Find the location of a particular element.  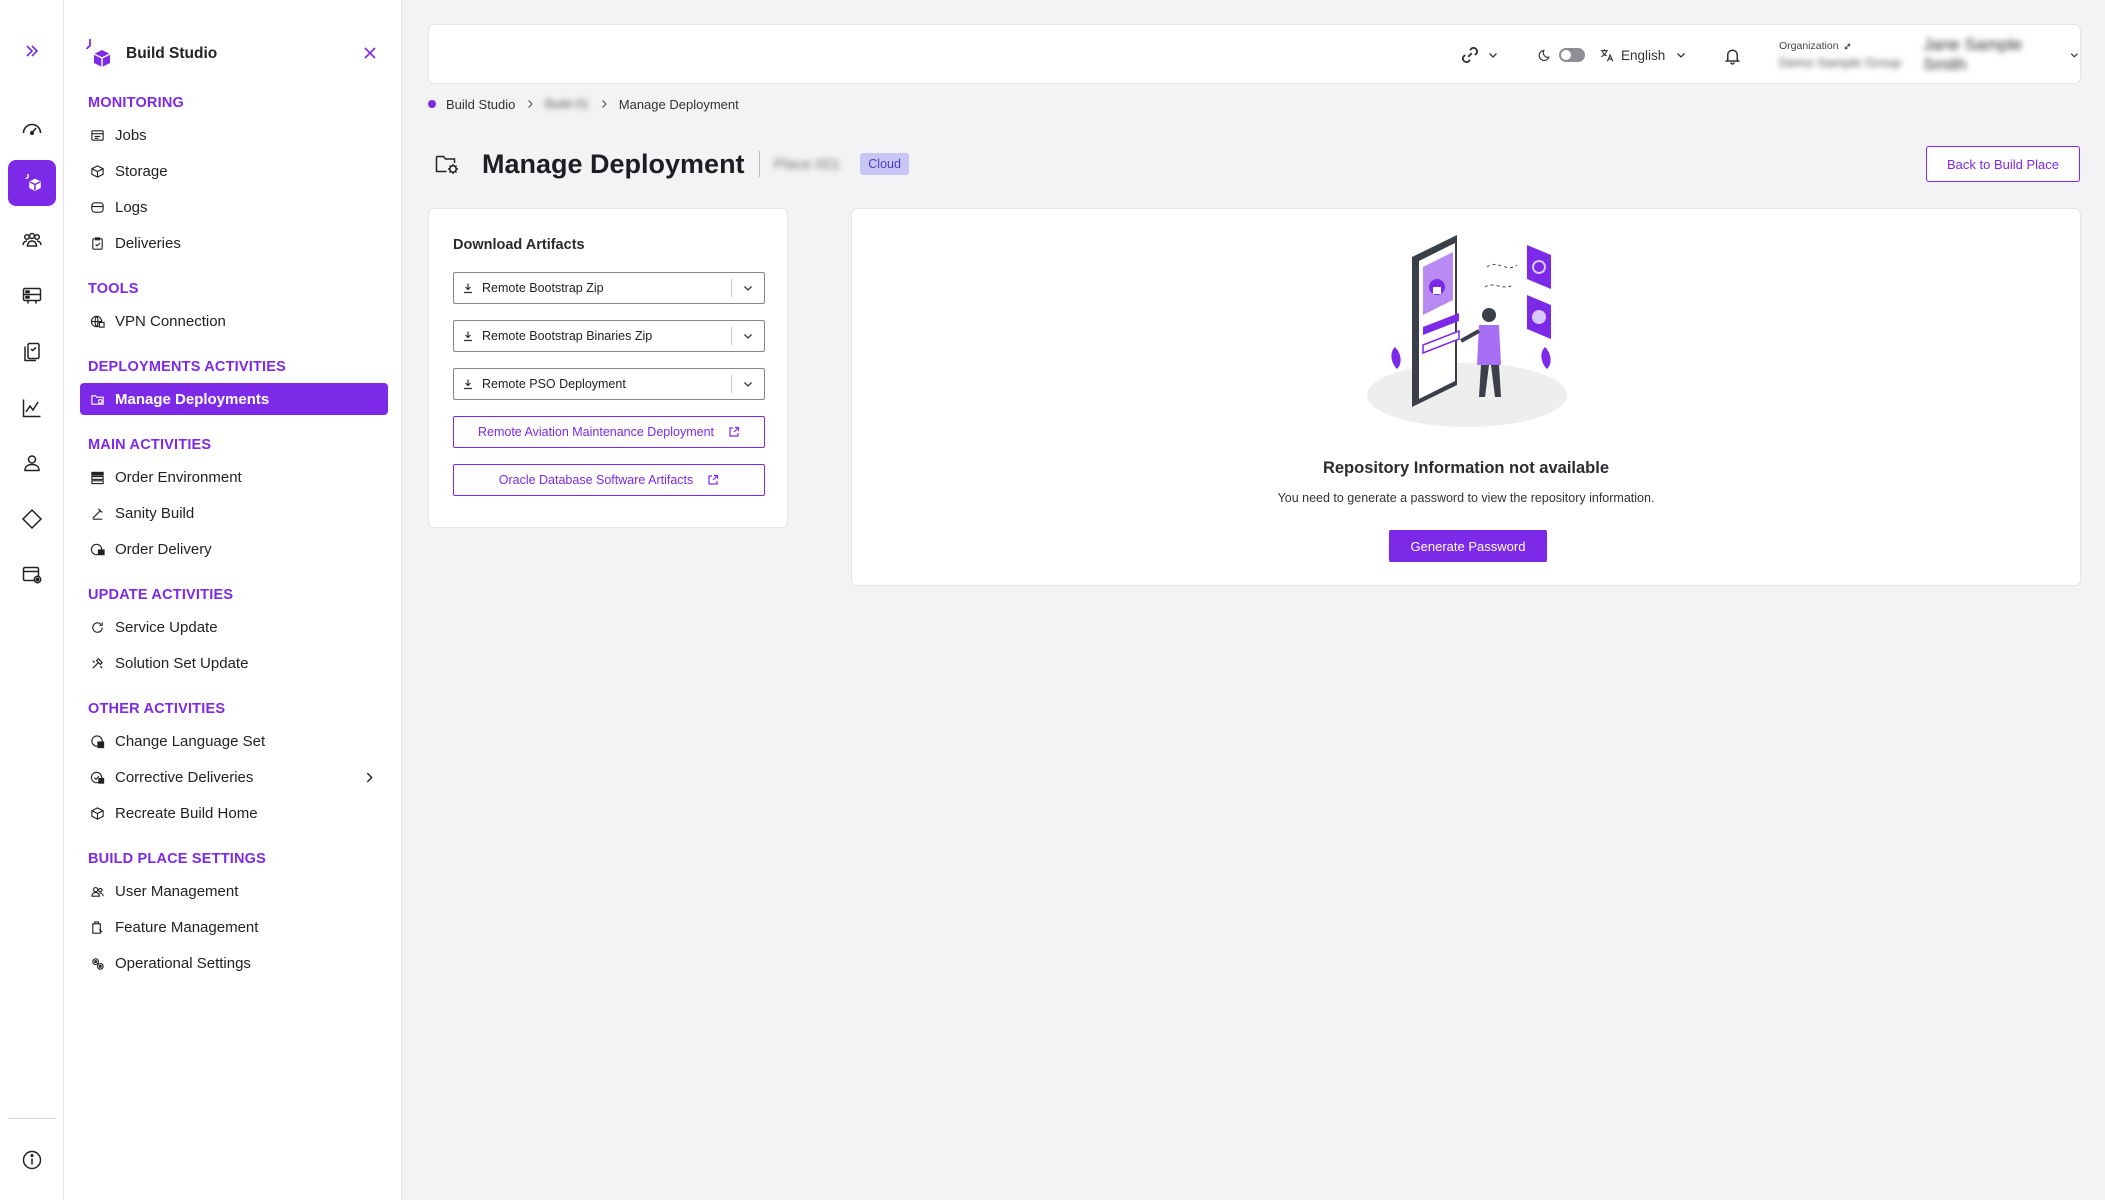

nav-item-label: Sanity Build is located at coordinates (155, 513).